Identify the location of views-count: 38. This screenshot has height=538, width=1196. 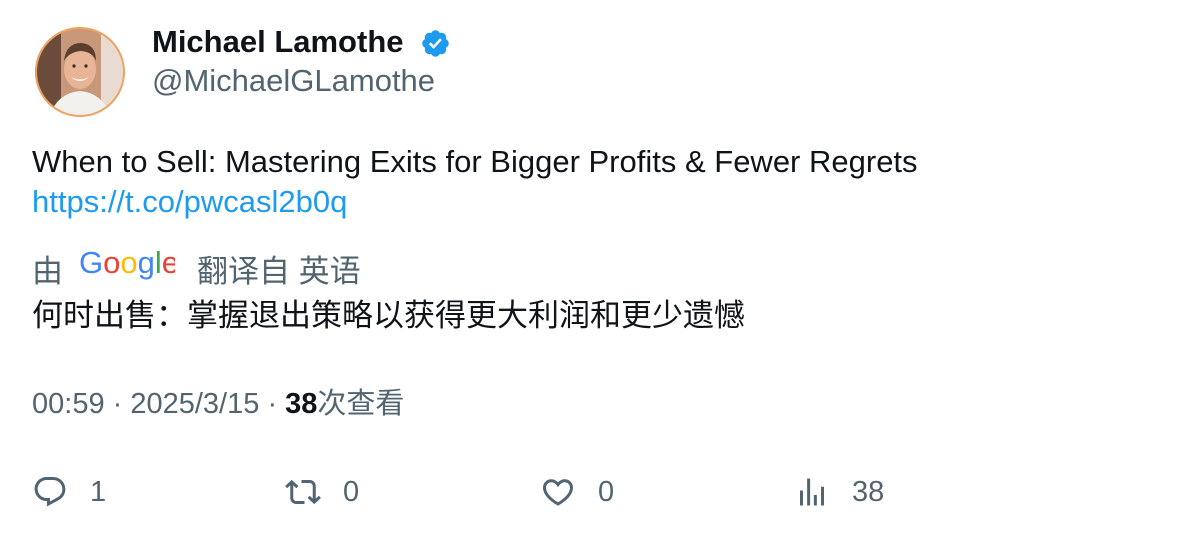
(301, 404).